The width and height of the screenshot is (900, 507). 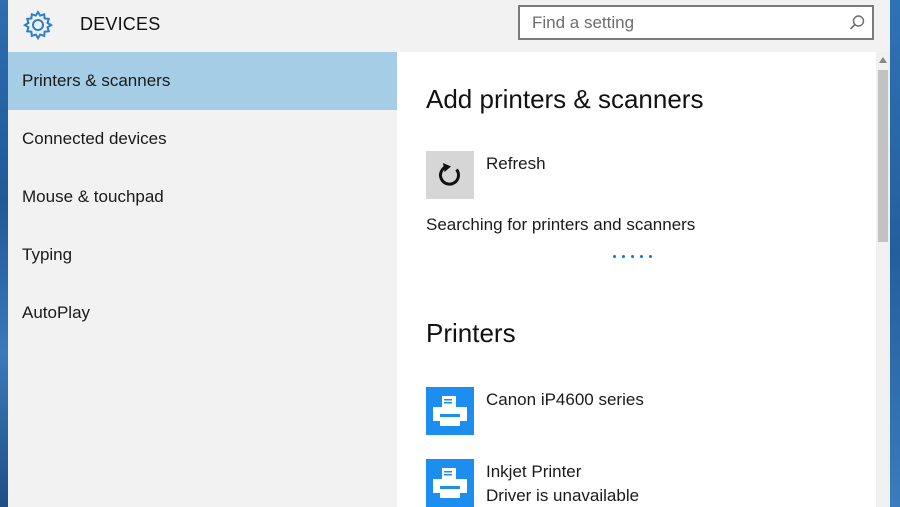 What do you see at coordinates (202, 81) in the screenshot?
I see `sidebar-item-printers-scanners: Printers & scanners` at bounding box center [202, 81].